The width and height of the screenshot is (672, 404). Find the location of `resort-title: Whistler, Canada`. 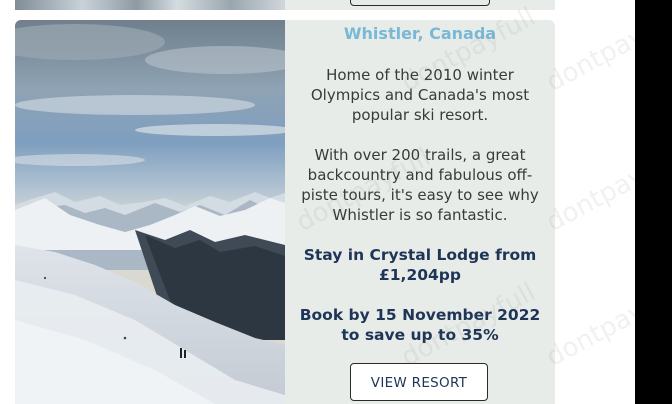

resort-title: Whistler, Canada is located at coordinates (420, 33).